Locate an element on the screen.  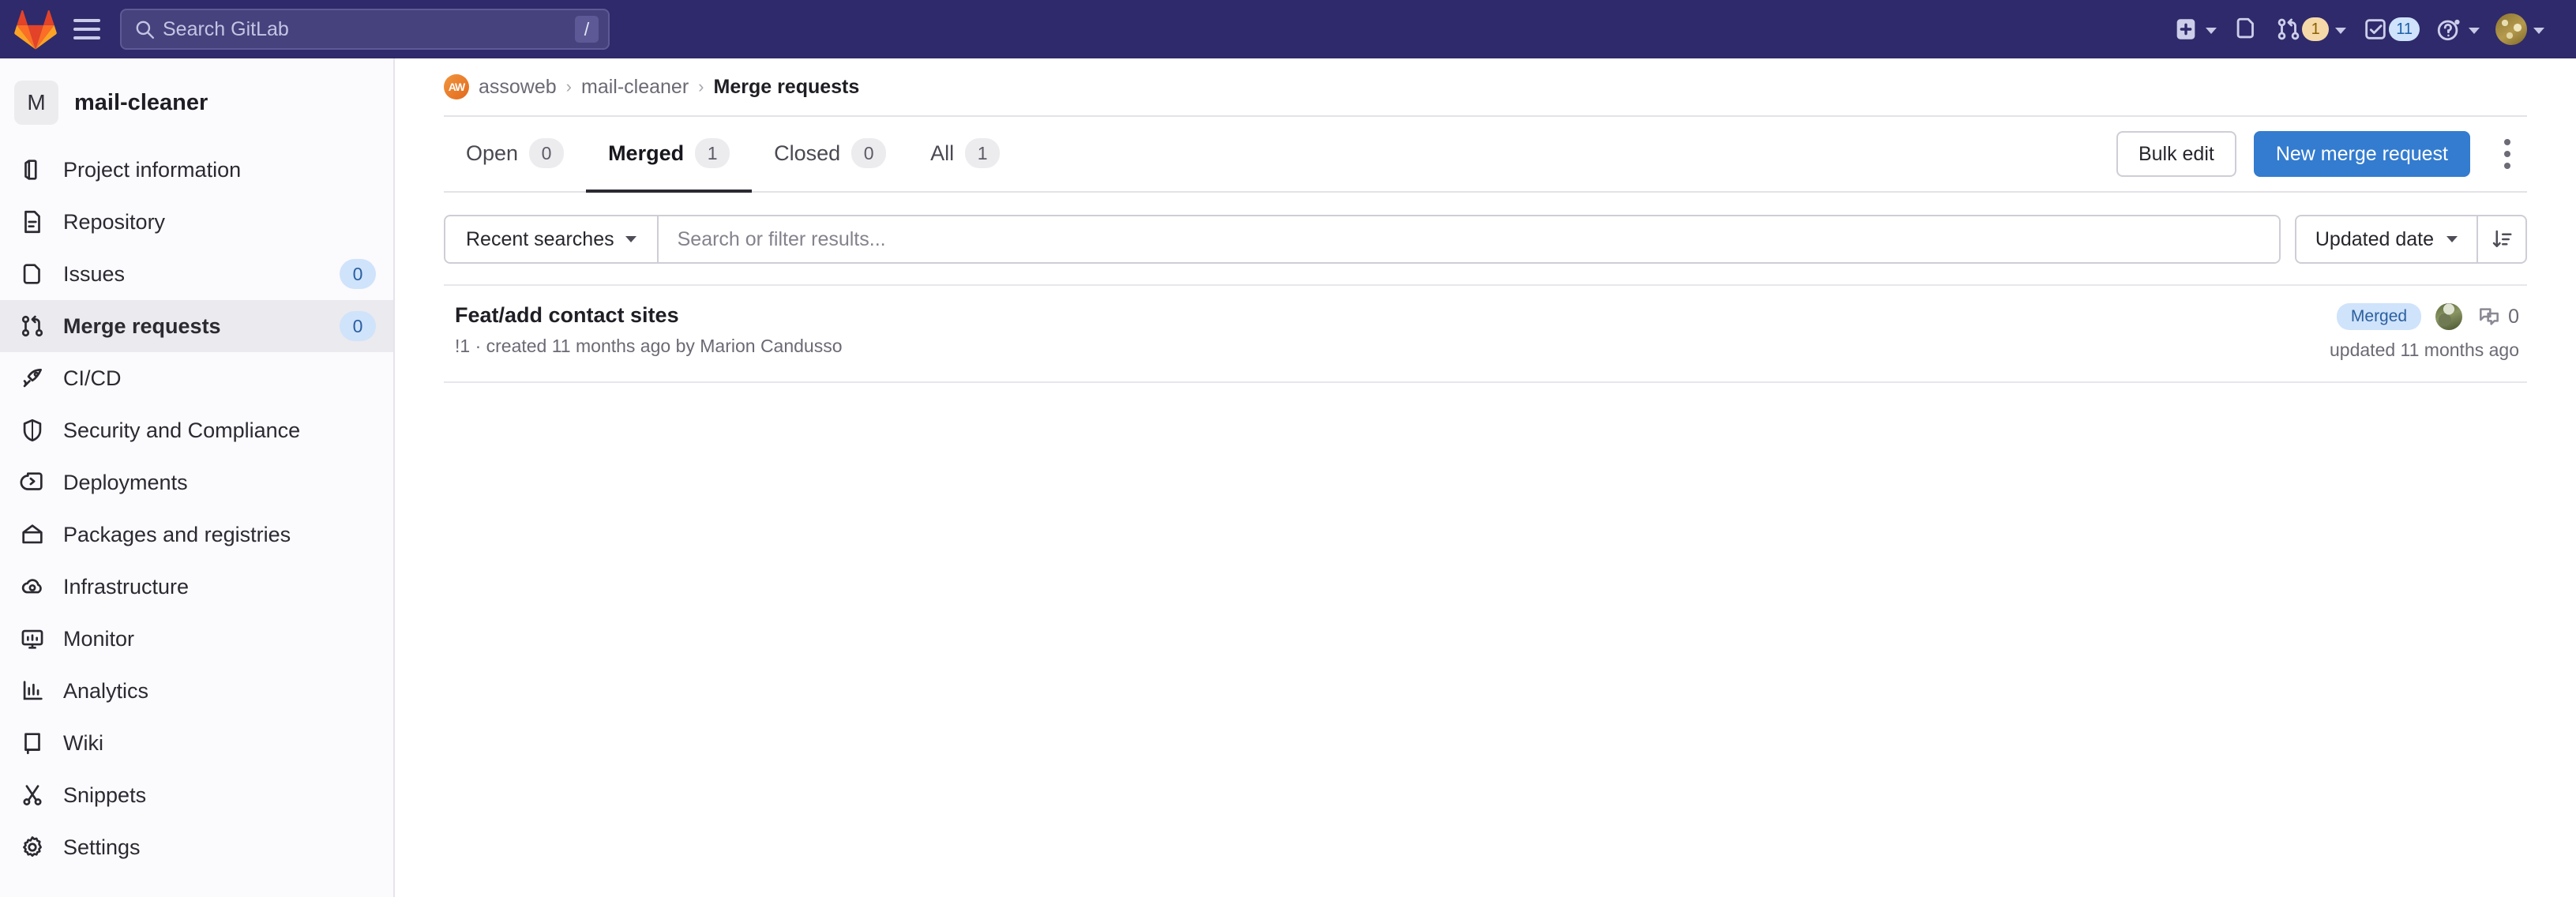
search-icon is located at coordinates (145, 30).